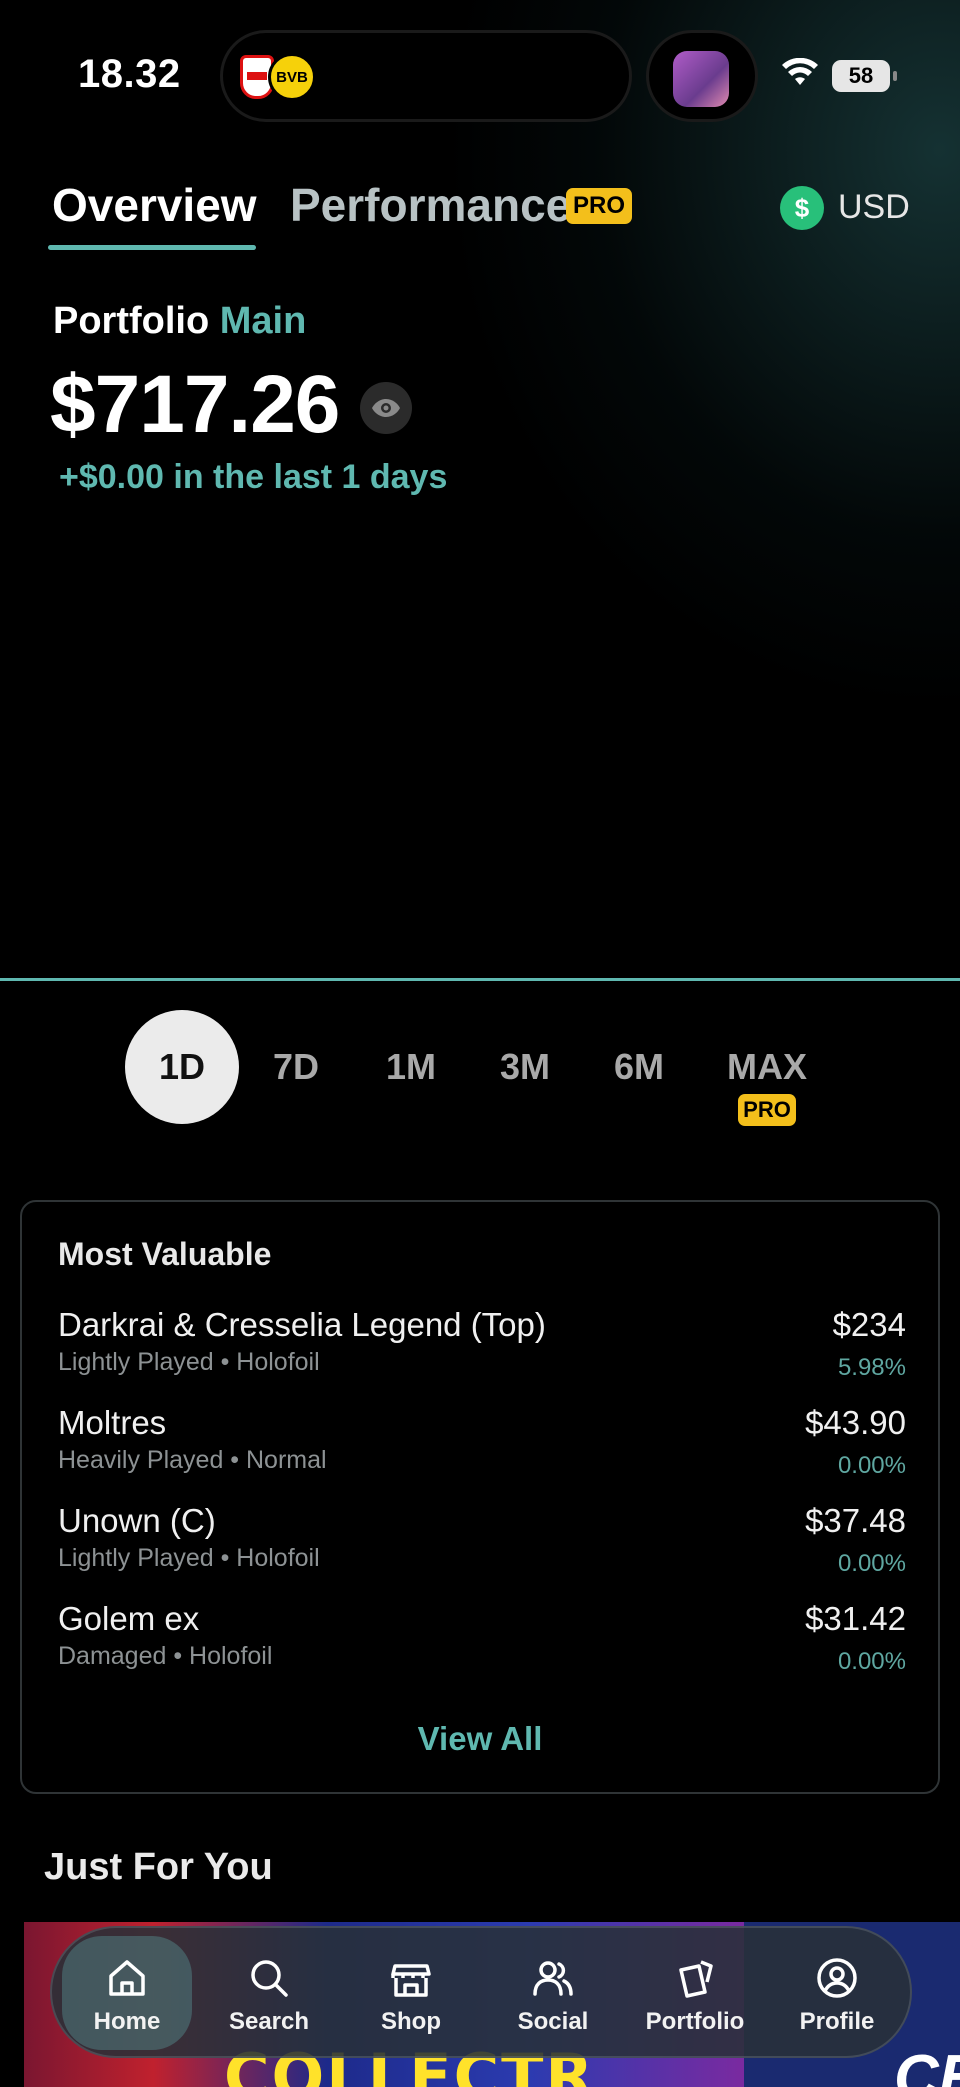  What do you see at coordinates (129, 1618) in the screenshot?
I see `item-name: Golem ex` at bounding box center [129, 1618].